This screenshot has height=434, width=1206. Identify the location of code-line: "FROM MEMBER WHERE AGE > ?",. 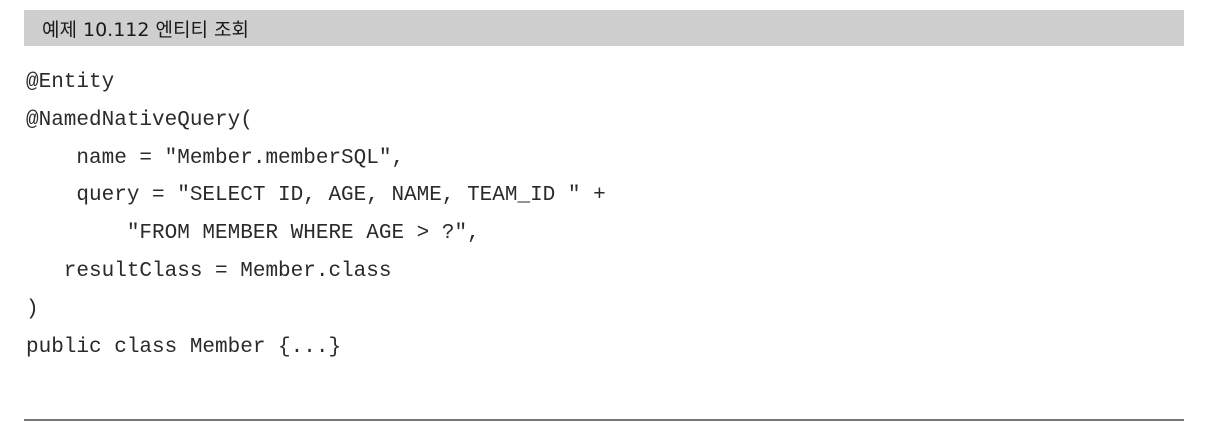
(253, 234).